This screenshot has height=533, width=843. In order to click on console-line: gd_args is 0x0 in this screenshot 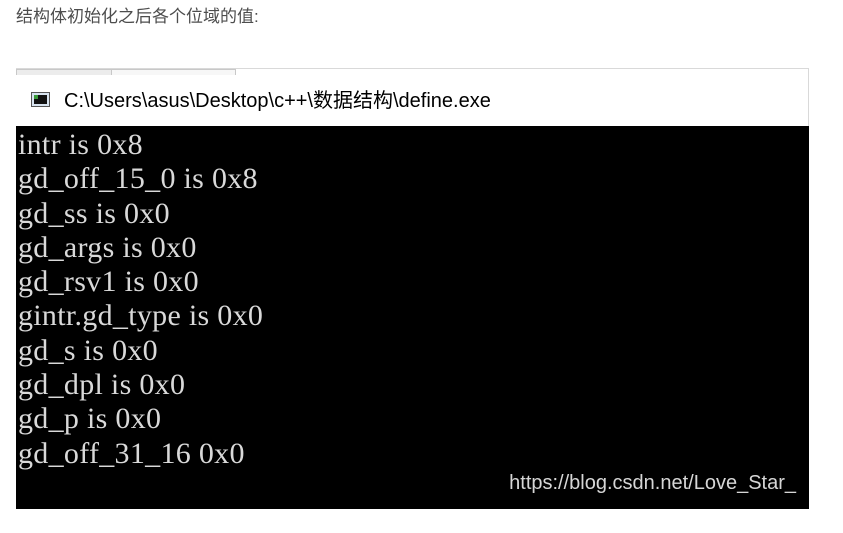, I will do `click(107, 247)`.